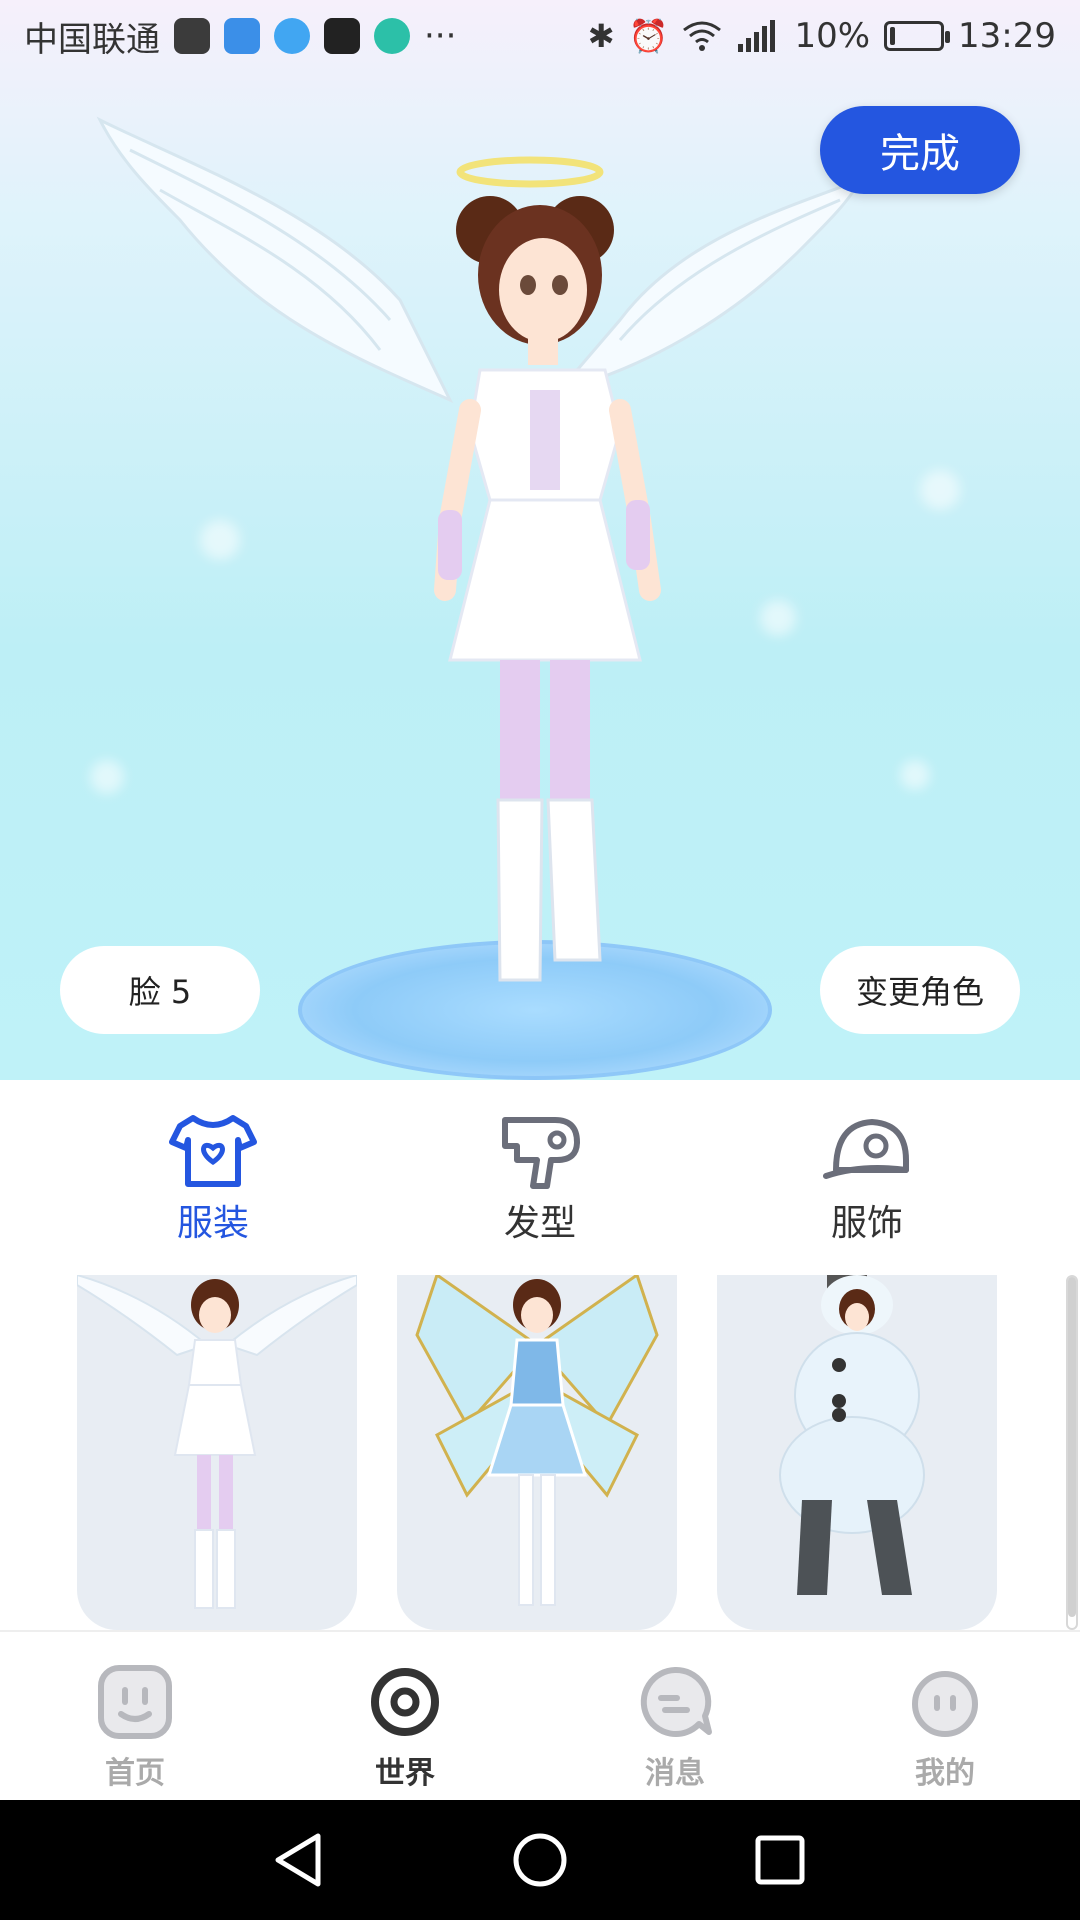 Image resolution: width=1080 pixels, height=1920 pixels. What do you see at coordinates (866, 1223) in the screenshot?
I see `tab-label: 服饰` at bounding box center [866, 1223].